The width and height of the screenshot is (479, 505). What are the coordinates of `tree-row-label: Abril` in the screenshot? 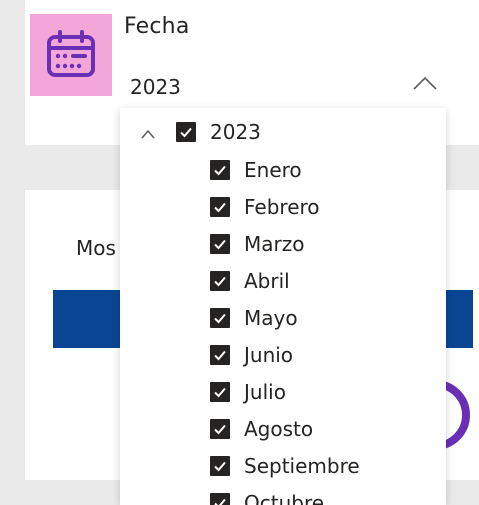 It's located at (267, 281).